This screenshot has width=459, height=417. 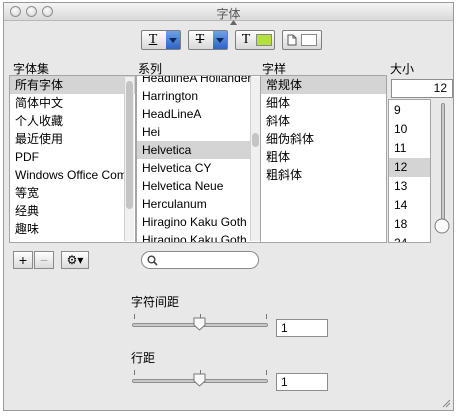 What do you see at coordinates (255, 159) in the screenshot?
I see `family-scrollbar` at bounding box center [255, 159].